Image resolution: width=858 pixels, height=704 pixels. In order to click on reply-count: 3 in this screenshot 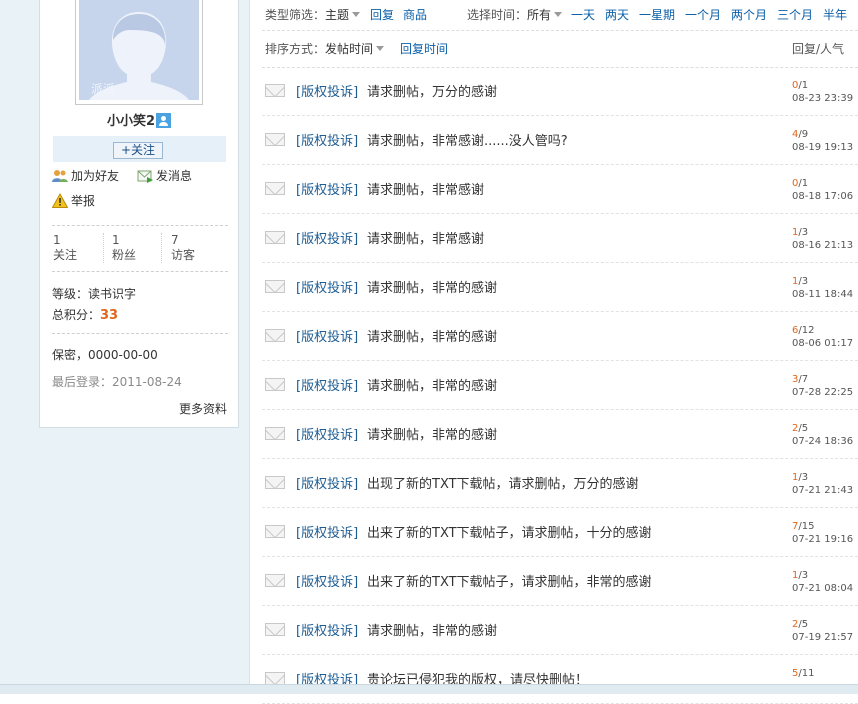, I will do `click(795, 379)`.